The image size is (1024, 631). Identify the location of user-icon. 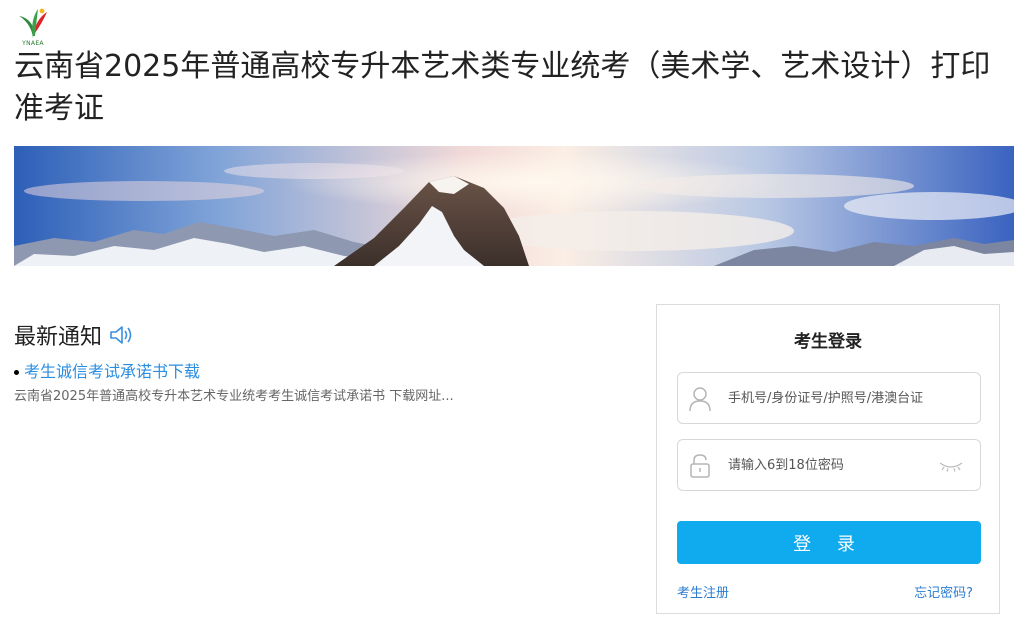
(700, 399).